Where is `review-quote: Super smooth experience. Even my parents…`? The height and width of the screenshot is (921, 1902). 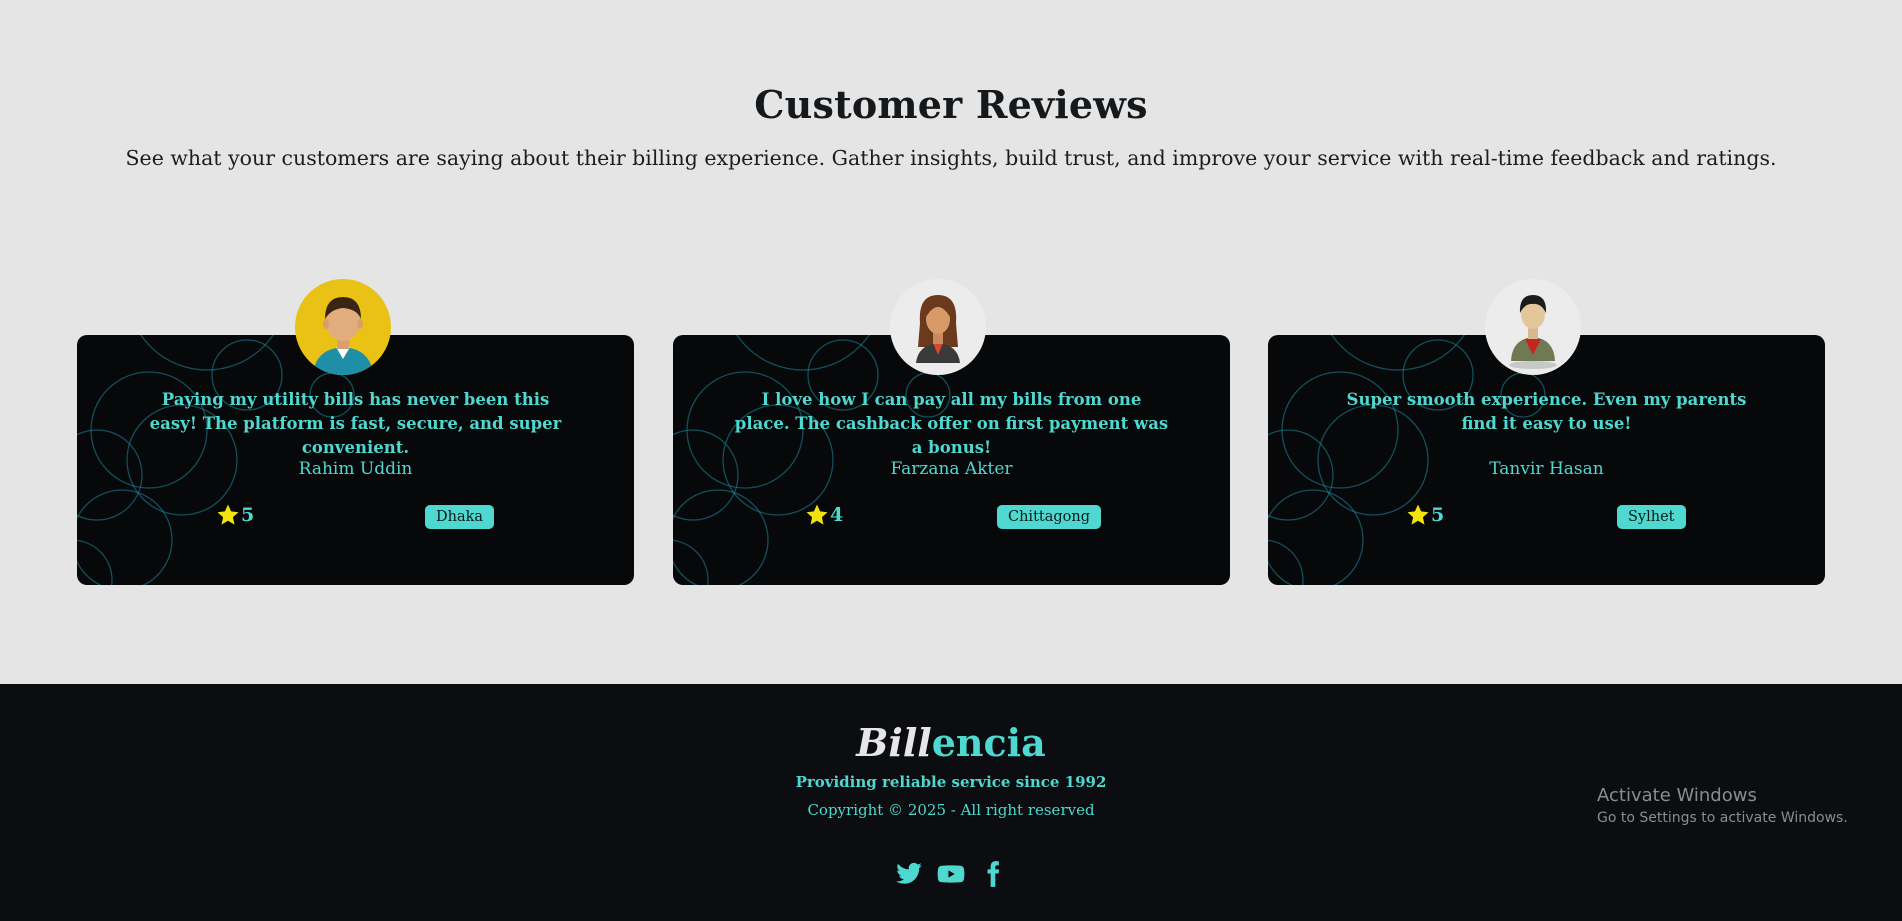
review-quote: Super smooth experience. Even my parents… is located at coordinates (1546, 411).